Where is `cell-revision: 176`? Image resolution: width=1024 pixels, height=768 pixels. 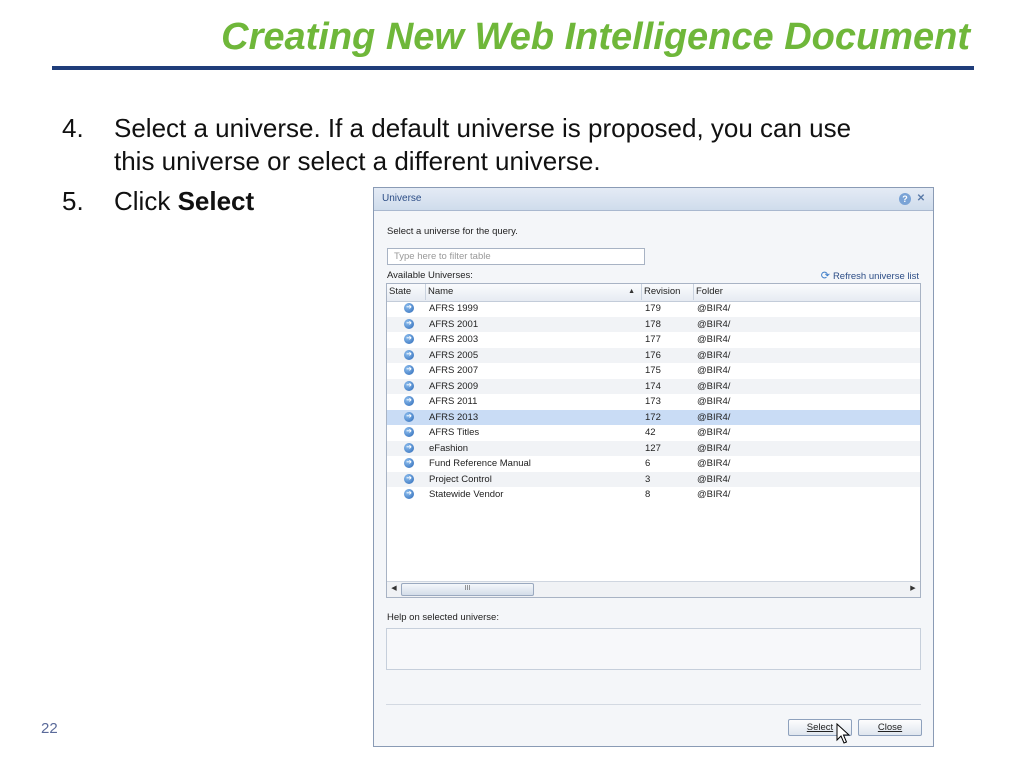 cell-revision: 176 is located at coordinates (653, 355).